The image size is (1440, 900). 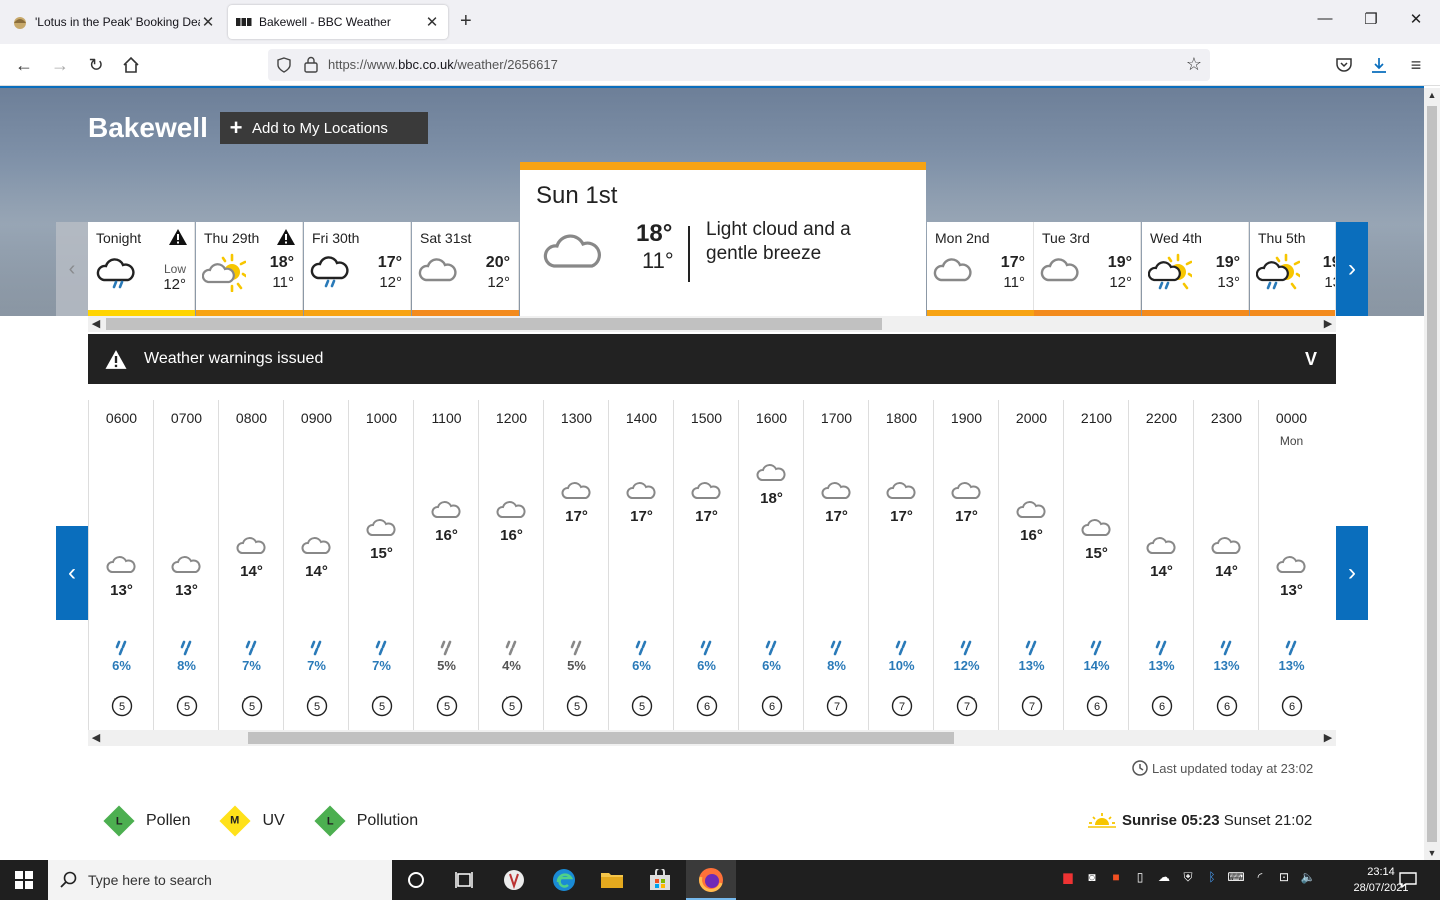 What do you see at coordinates (1344, 65) in the screenshot?
I see `pocket-icon` at bounding box center [1344, 65].